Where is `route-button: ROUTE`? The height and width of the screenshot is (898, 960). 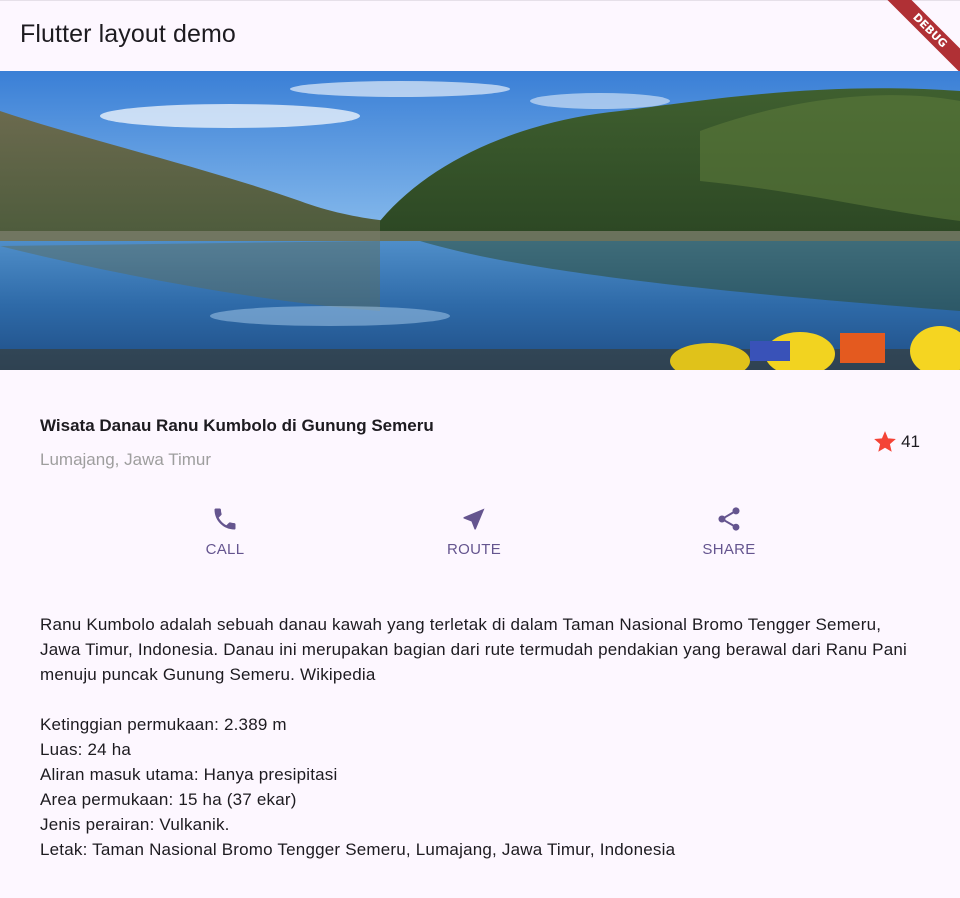
route-button: ROUTE is located at coordinates (474, 531).